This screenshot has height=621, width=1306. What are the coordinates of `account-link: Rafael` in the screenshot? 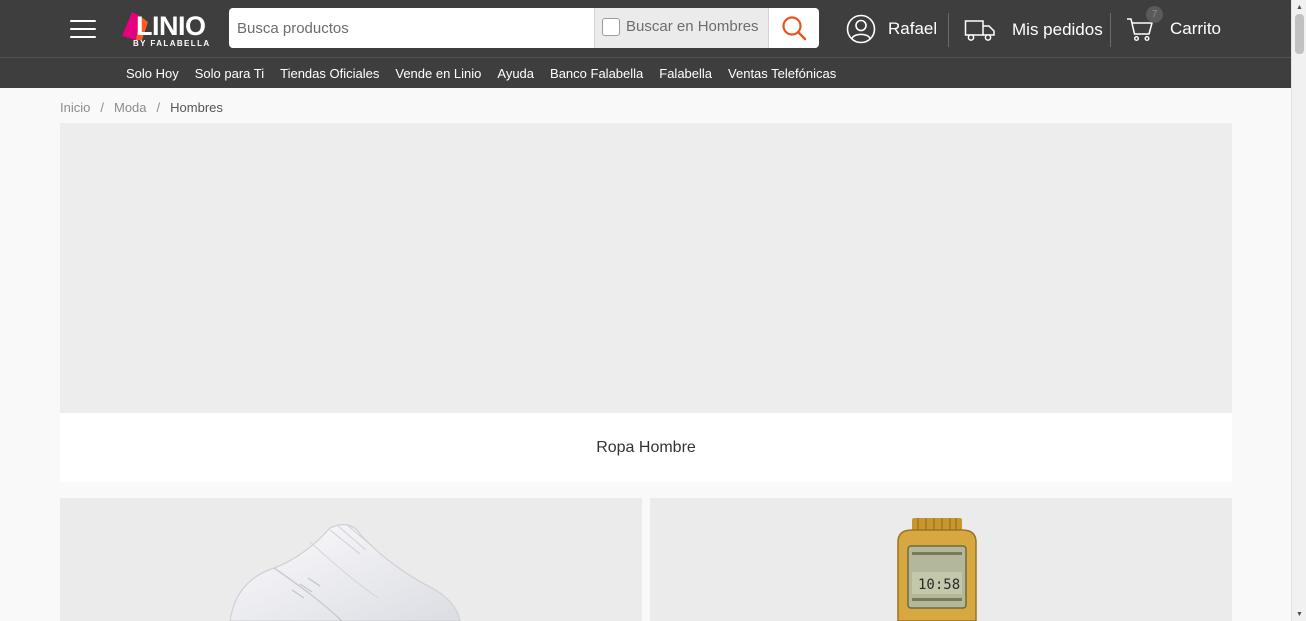 It's located at (891, 29).